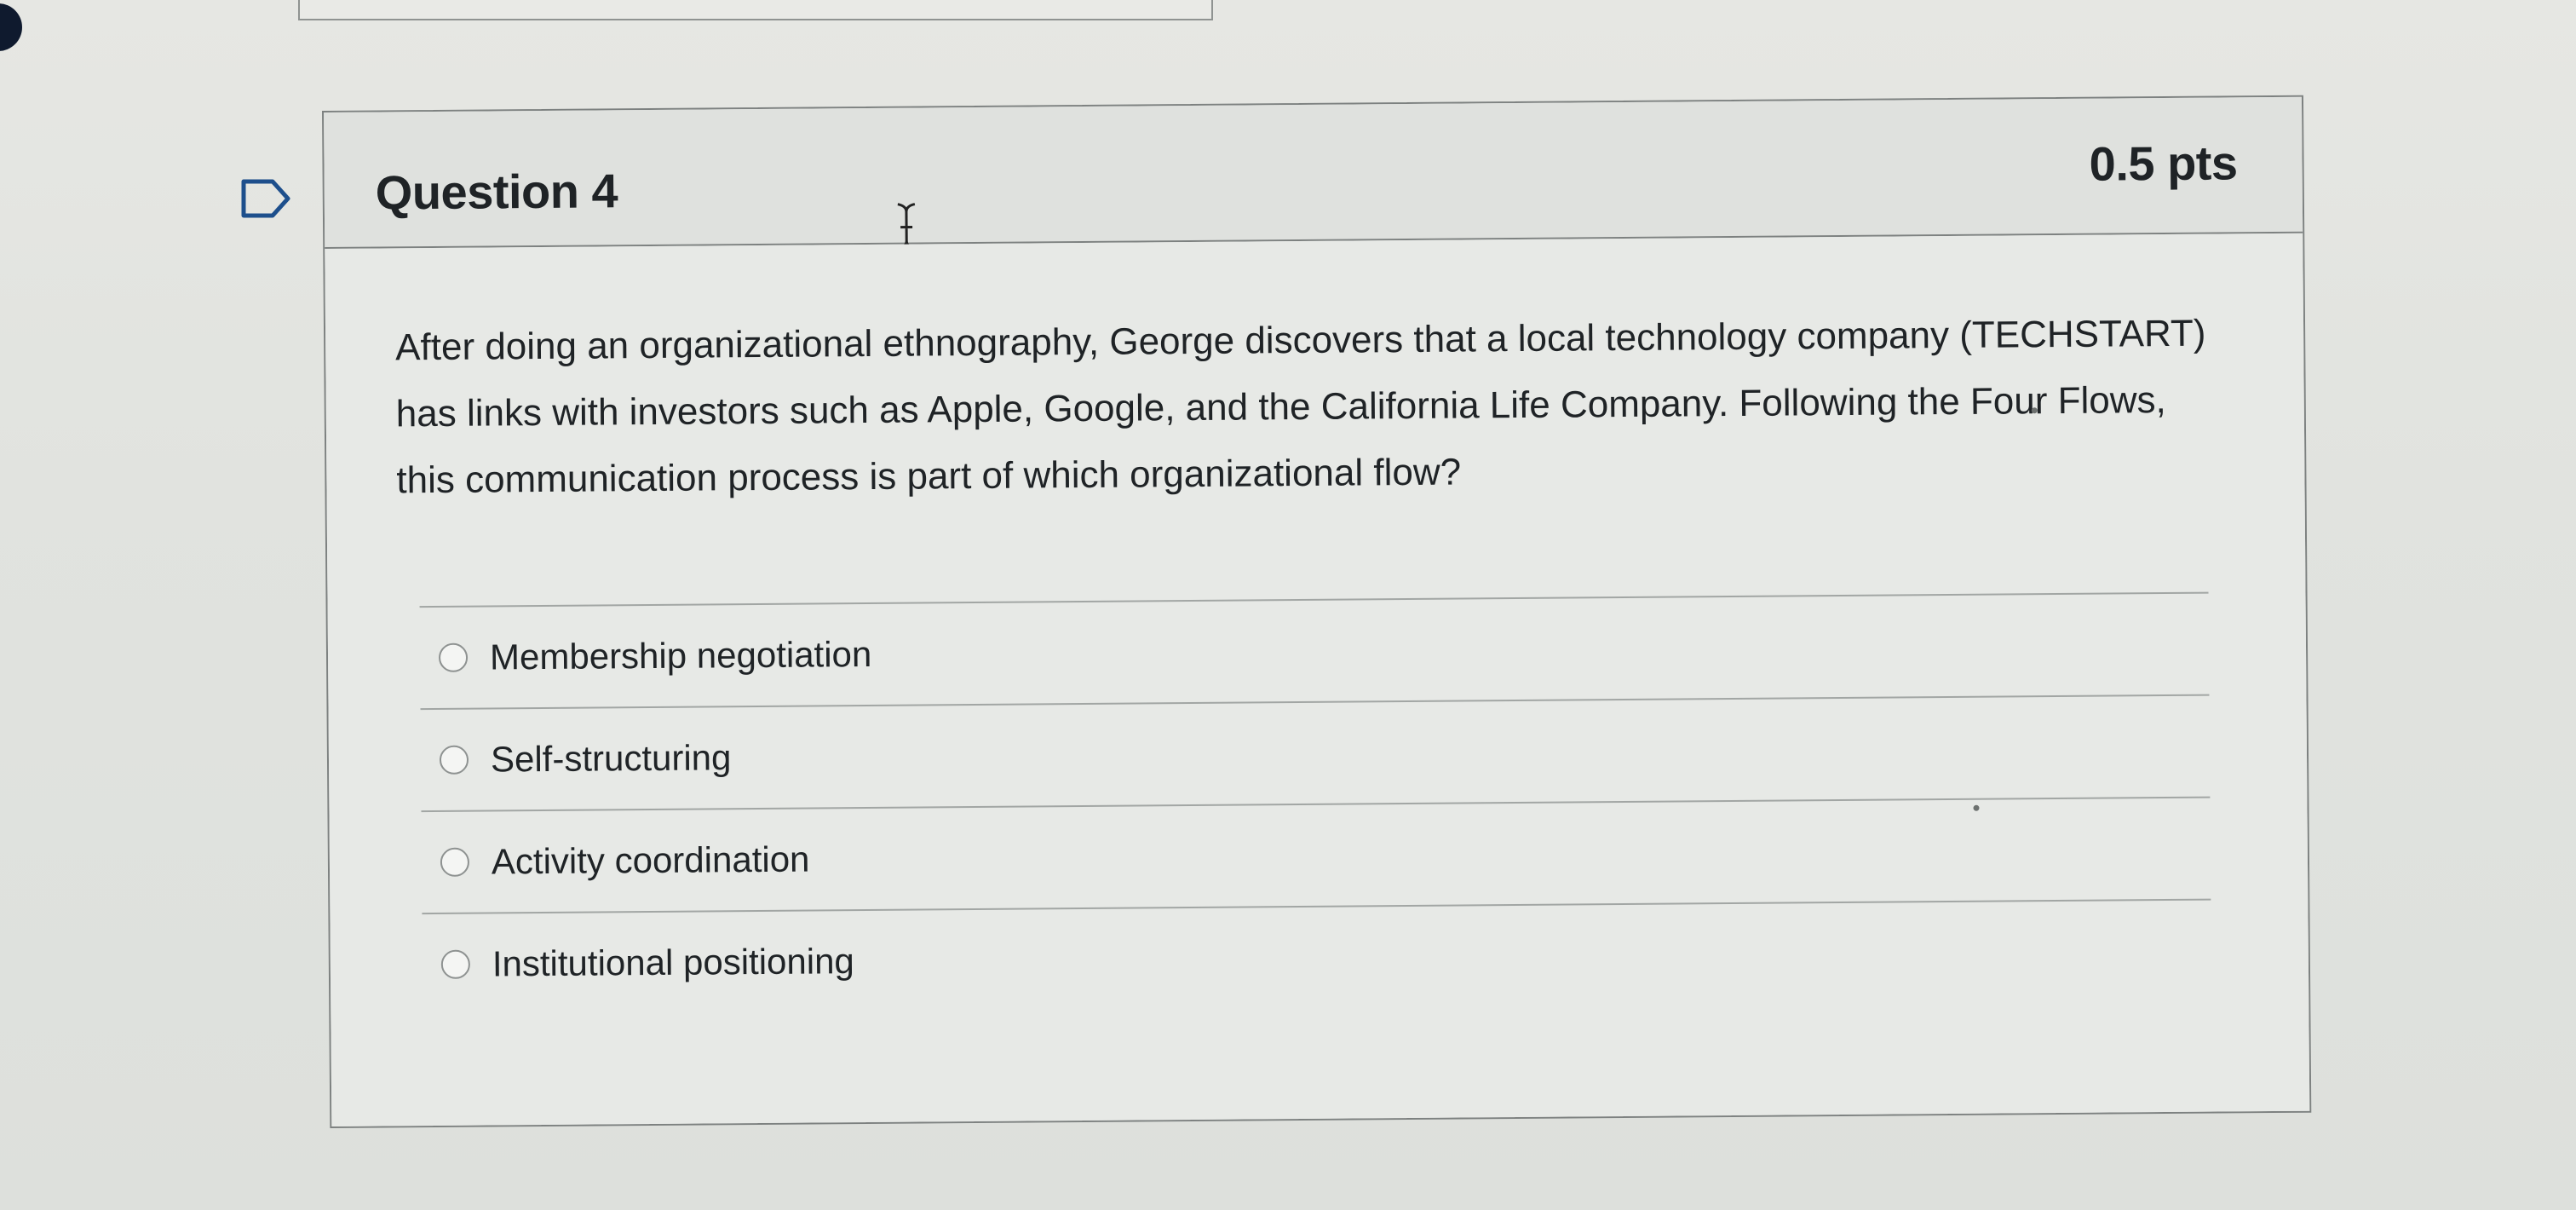  I want to click on answer-option: Membership negotiation, so click(1314, 650).